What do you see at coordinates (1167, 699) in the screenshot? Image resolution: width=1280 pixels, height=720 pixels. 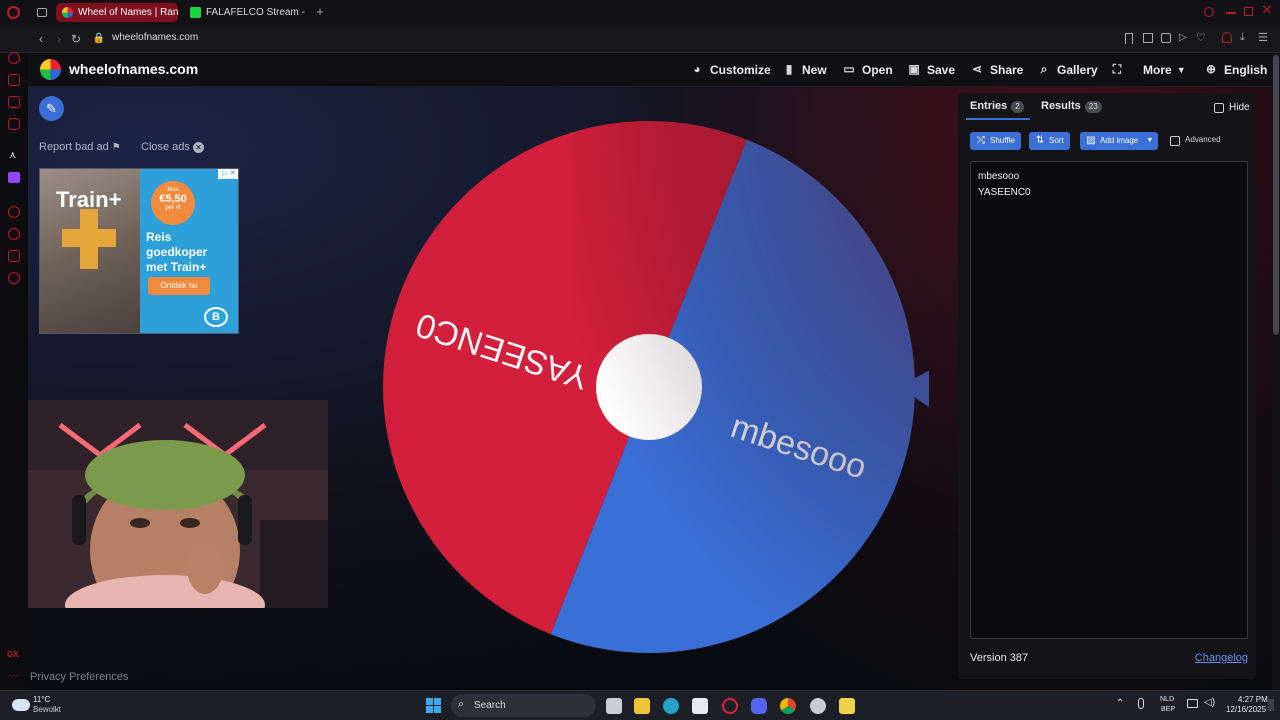 I see `lang1: NLD` at bounding box center [1167, 699].